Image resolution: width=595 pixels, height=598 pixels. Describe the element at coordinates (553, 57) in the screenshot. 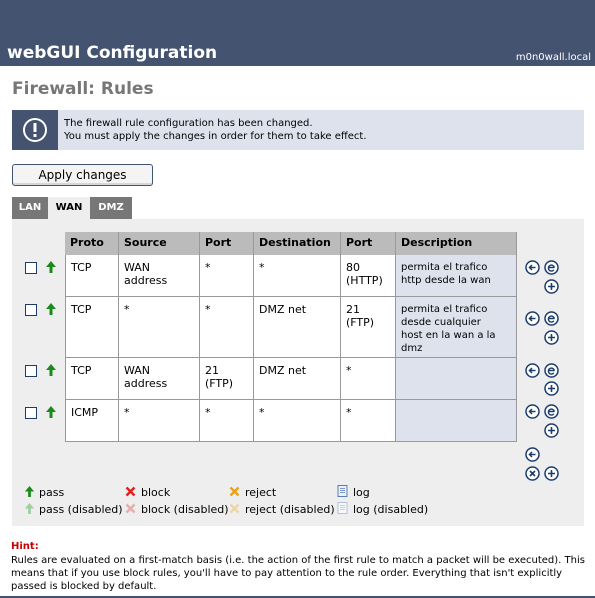

I see `hostname: m0n0wall.local` at that location.